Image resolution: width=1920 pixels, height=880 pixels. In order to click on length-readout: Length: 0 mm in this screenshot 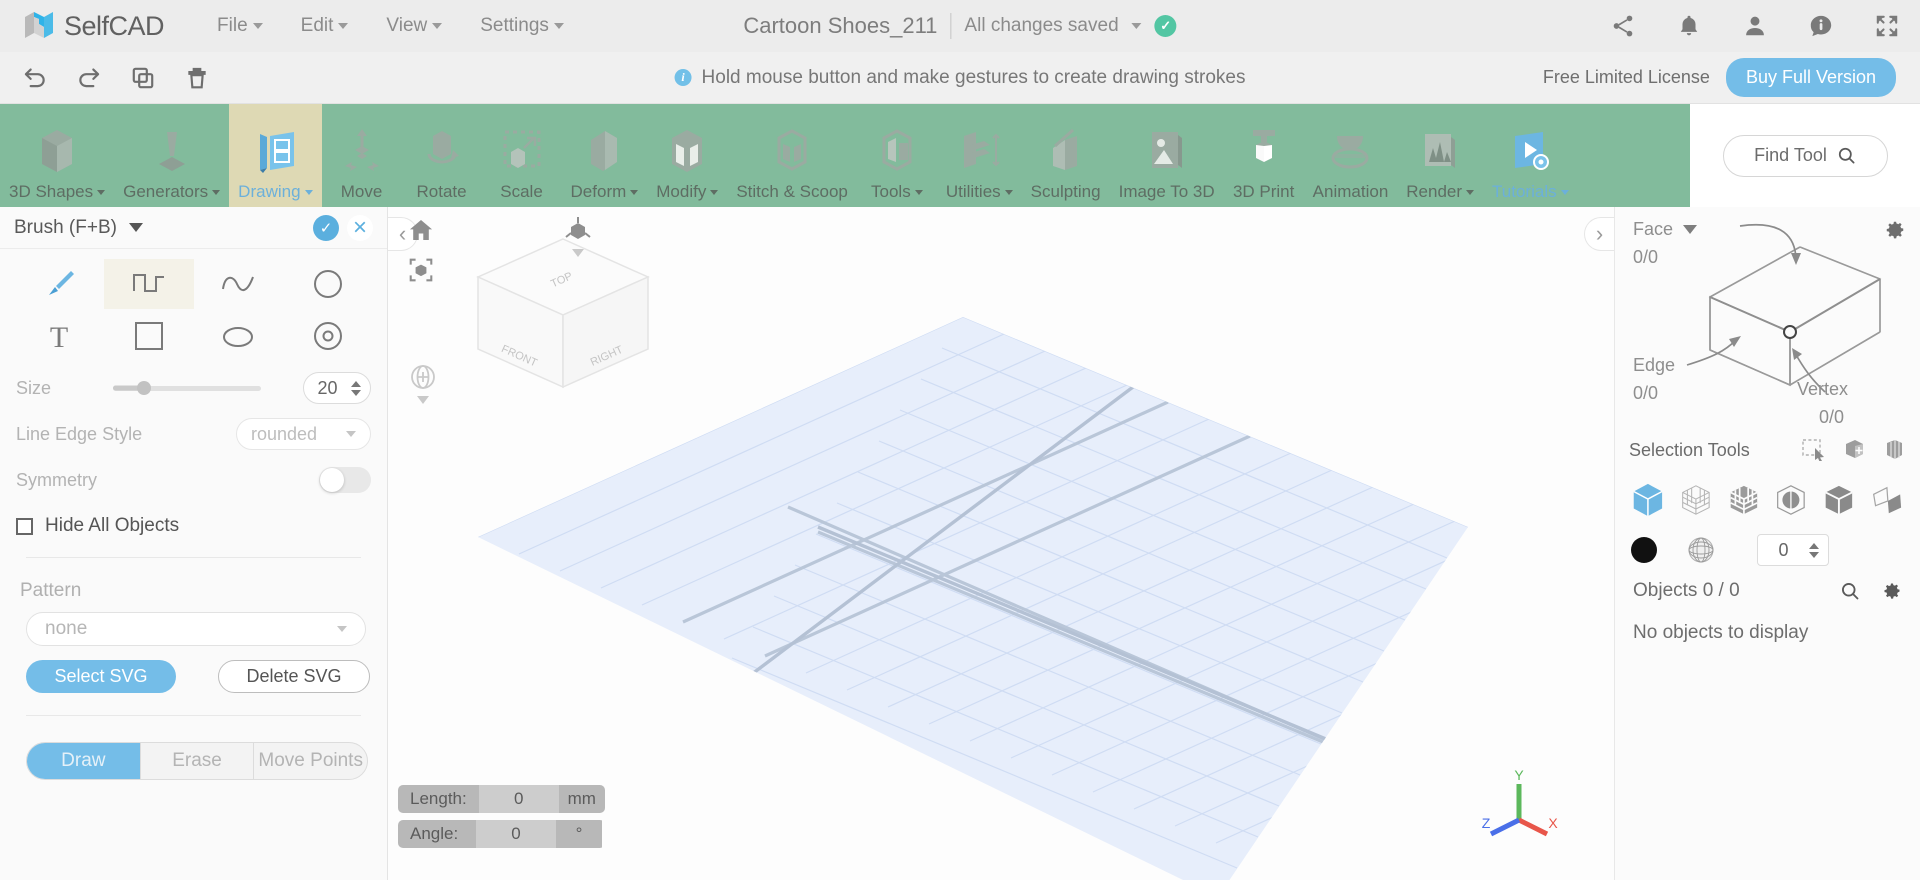, I will do `click(501, 799)`.